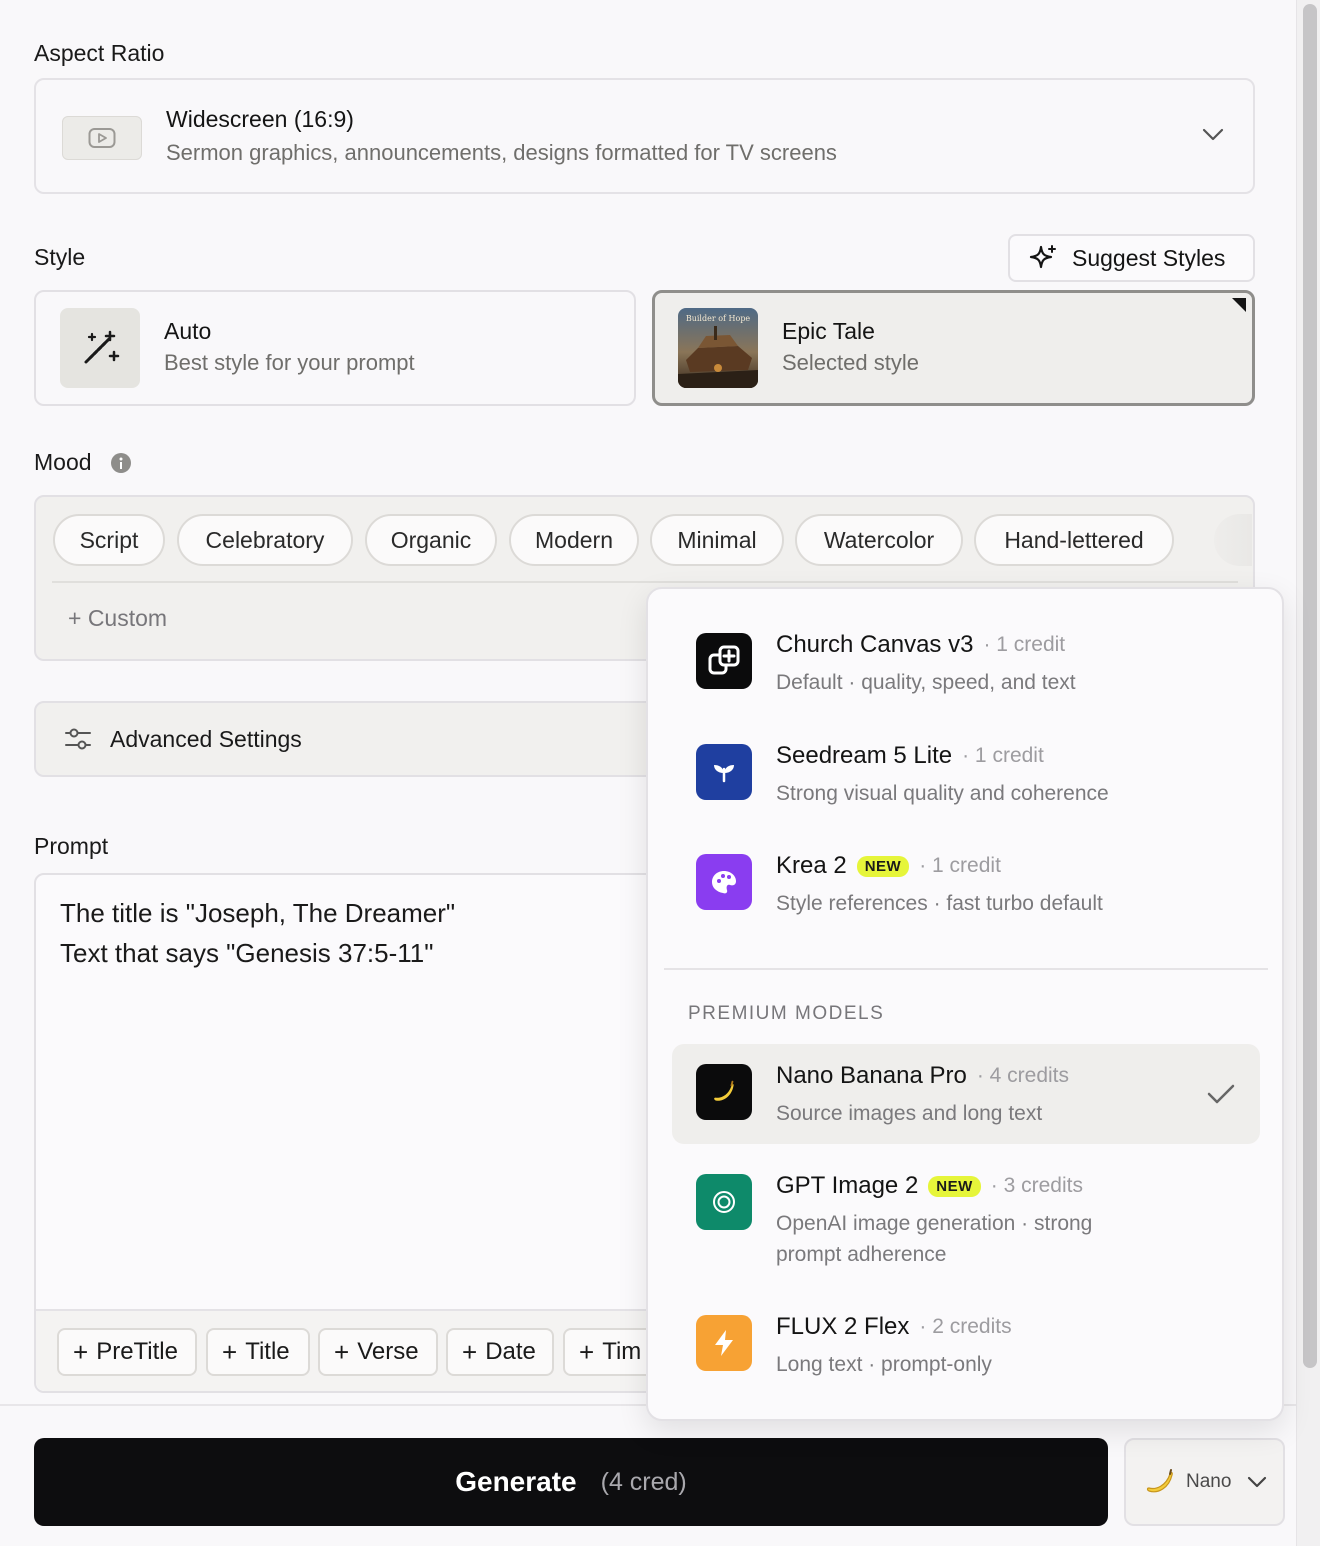  I want to click on mood-chip-organic: Organic, so click(431, 540).